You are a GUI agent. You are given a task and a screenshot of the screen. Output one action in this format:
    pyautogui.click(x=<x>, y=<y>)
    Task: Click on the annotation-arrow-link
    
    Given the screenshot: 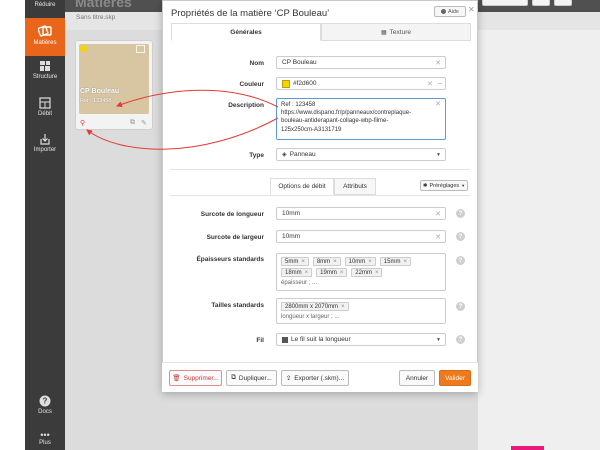 What is the action you would take?
    pyautogui.click(x=182, y=133)
    